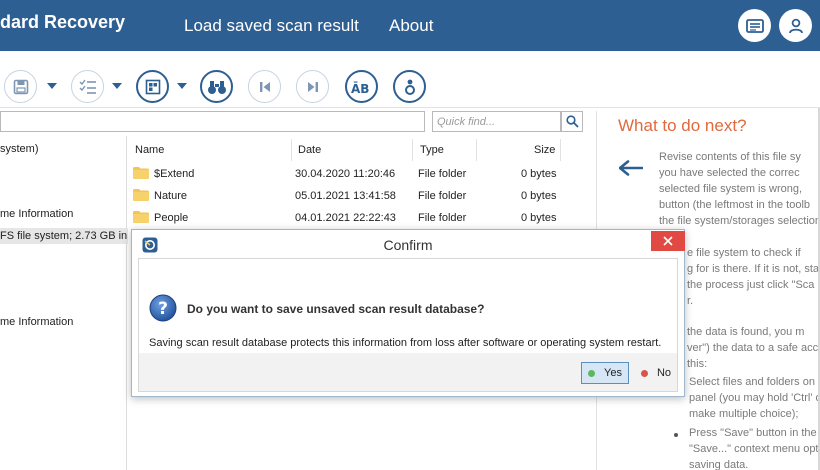 The height and width of the screenshot is (470, 820). Describe the element at coordinates (171, 196) in the screenshot. I see `cell-name: Nature` at that location.